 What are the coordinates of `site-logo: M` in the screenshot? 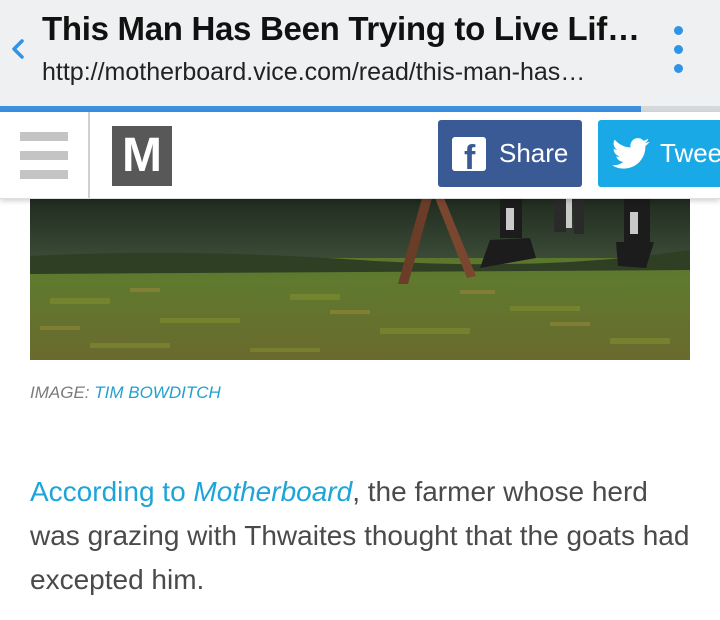 It's located at (142, 156).